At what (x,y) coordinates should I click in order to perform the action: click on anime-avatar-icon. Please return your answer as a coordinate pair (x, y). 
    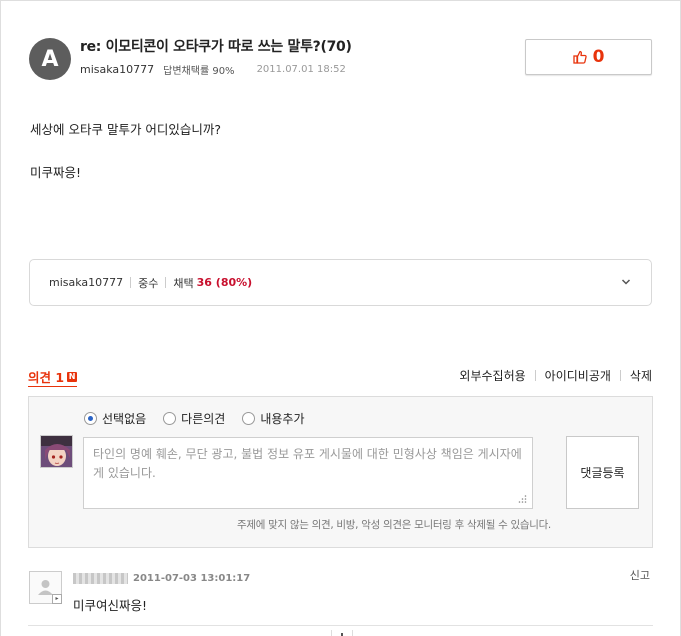
    Looking at the image, I should click on (56, 451).